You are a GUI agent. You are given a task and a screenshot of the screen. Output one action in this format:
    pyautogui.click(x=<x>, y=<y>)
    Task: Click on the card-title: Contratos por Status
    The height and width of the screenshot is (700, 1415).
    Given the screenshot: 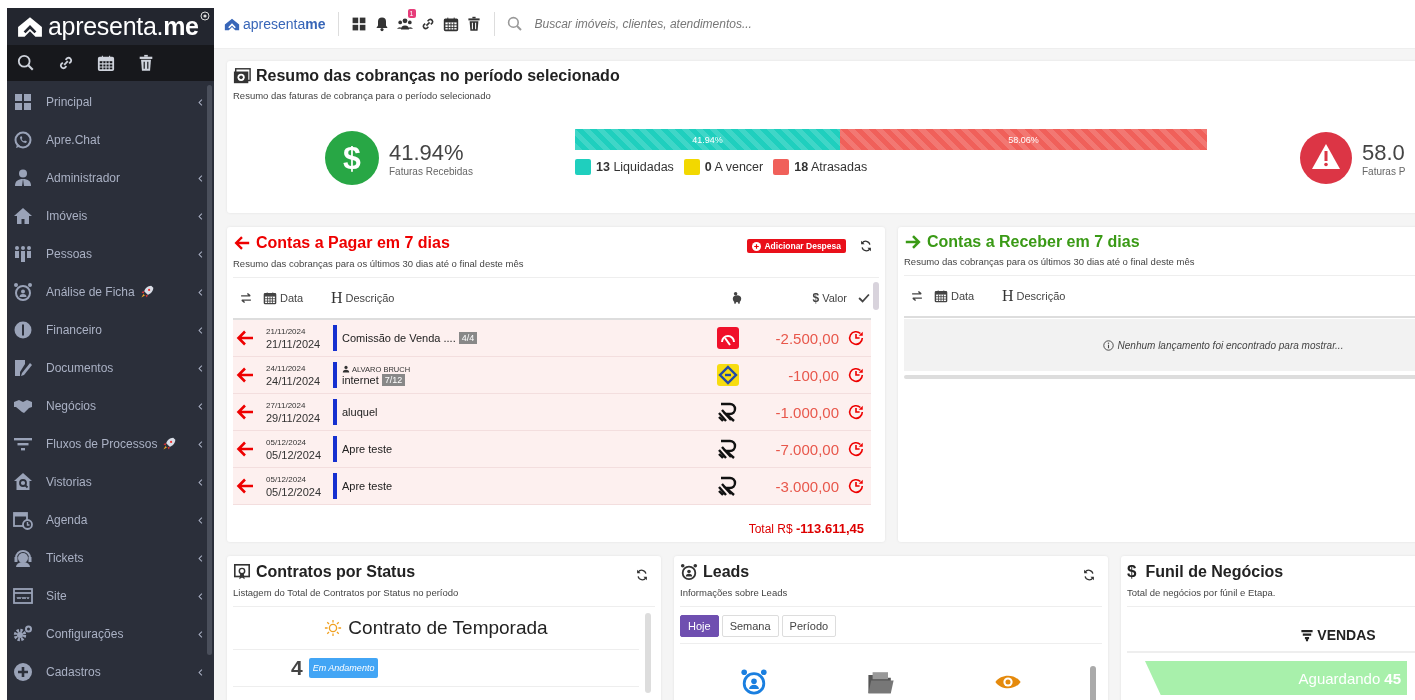 What is the action you would take?
    pyautogui.click(x=336, y=572)
    